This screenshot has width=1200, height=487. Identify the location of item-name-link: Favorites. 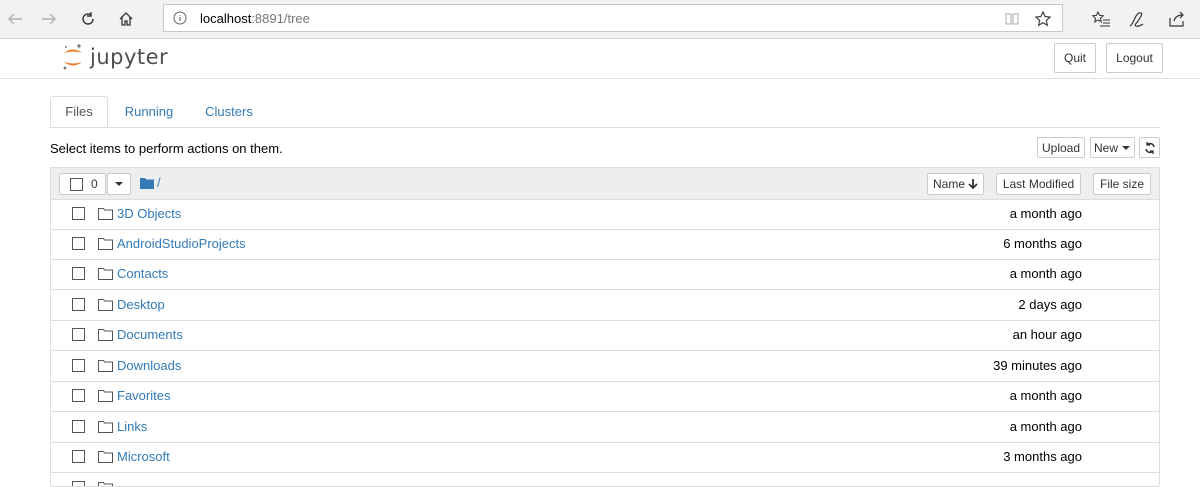
(143, 395).